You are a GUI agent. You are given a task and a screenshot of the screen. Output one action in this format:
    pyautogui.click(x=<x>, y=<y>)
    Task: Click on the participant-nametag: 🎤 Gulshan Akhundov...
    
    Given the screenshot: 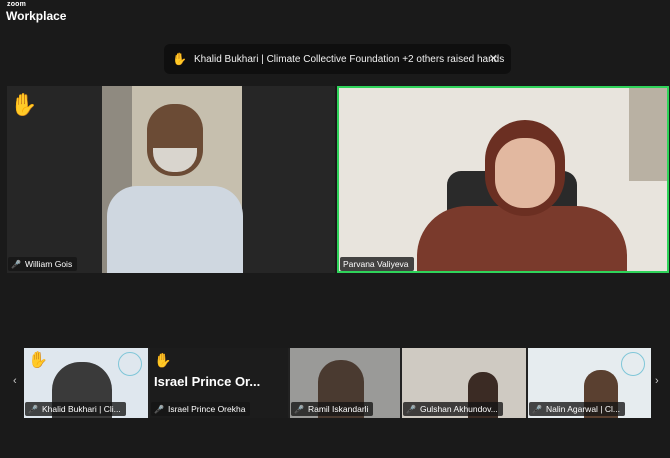 What is the action you would take?
    pyautogui.click(x=453, y=409)
    